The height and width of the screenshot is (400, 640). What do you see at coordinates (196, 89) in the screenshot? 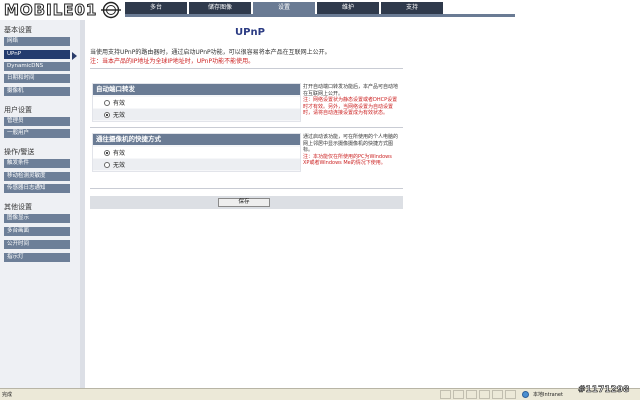
I see `port-forward-heading: 自动端口转发` at bounding box center [196, 89].